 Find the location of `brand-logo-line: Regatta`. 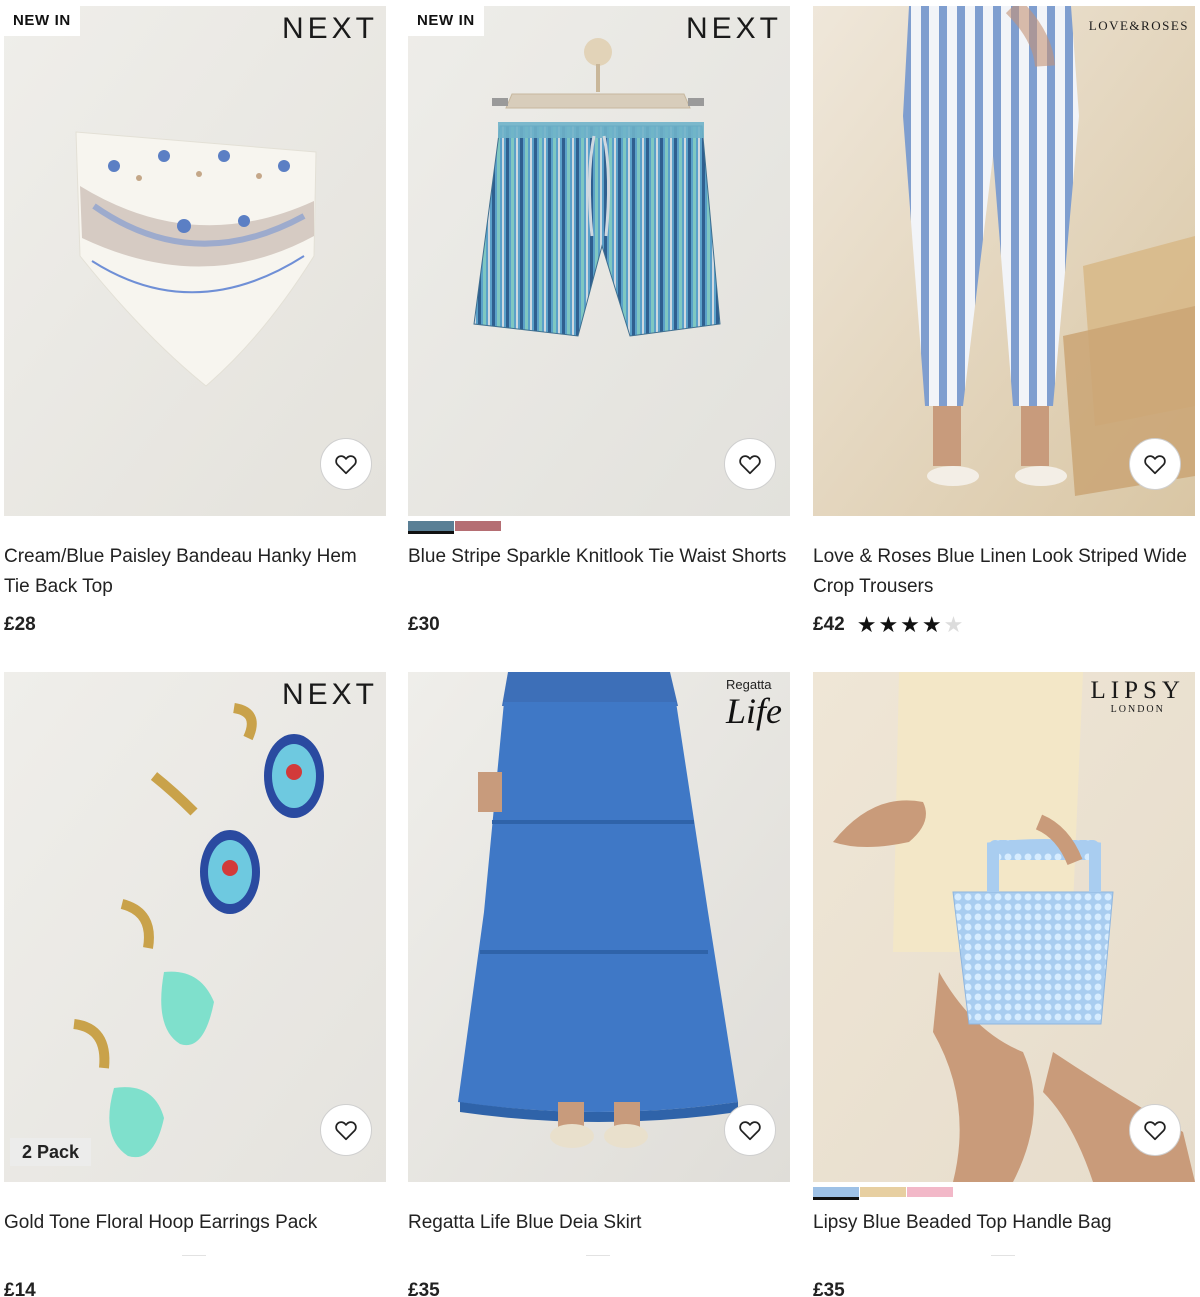

brand-logo-line: Regatta is located at coordinates (748, 684).